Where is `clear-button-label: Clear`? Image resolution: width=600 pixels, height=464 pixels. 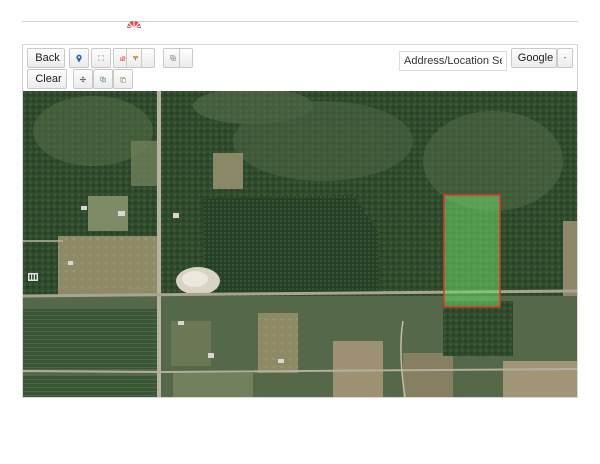
clear-button-label: Clear is located at coordinates (48, 79).